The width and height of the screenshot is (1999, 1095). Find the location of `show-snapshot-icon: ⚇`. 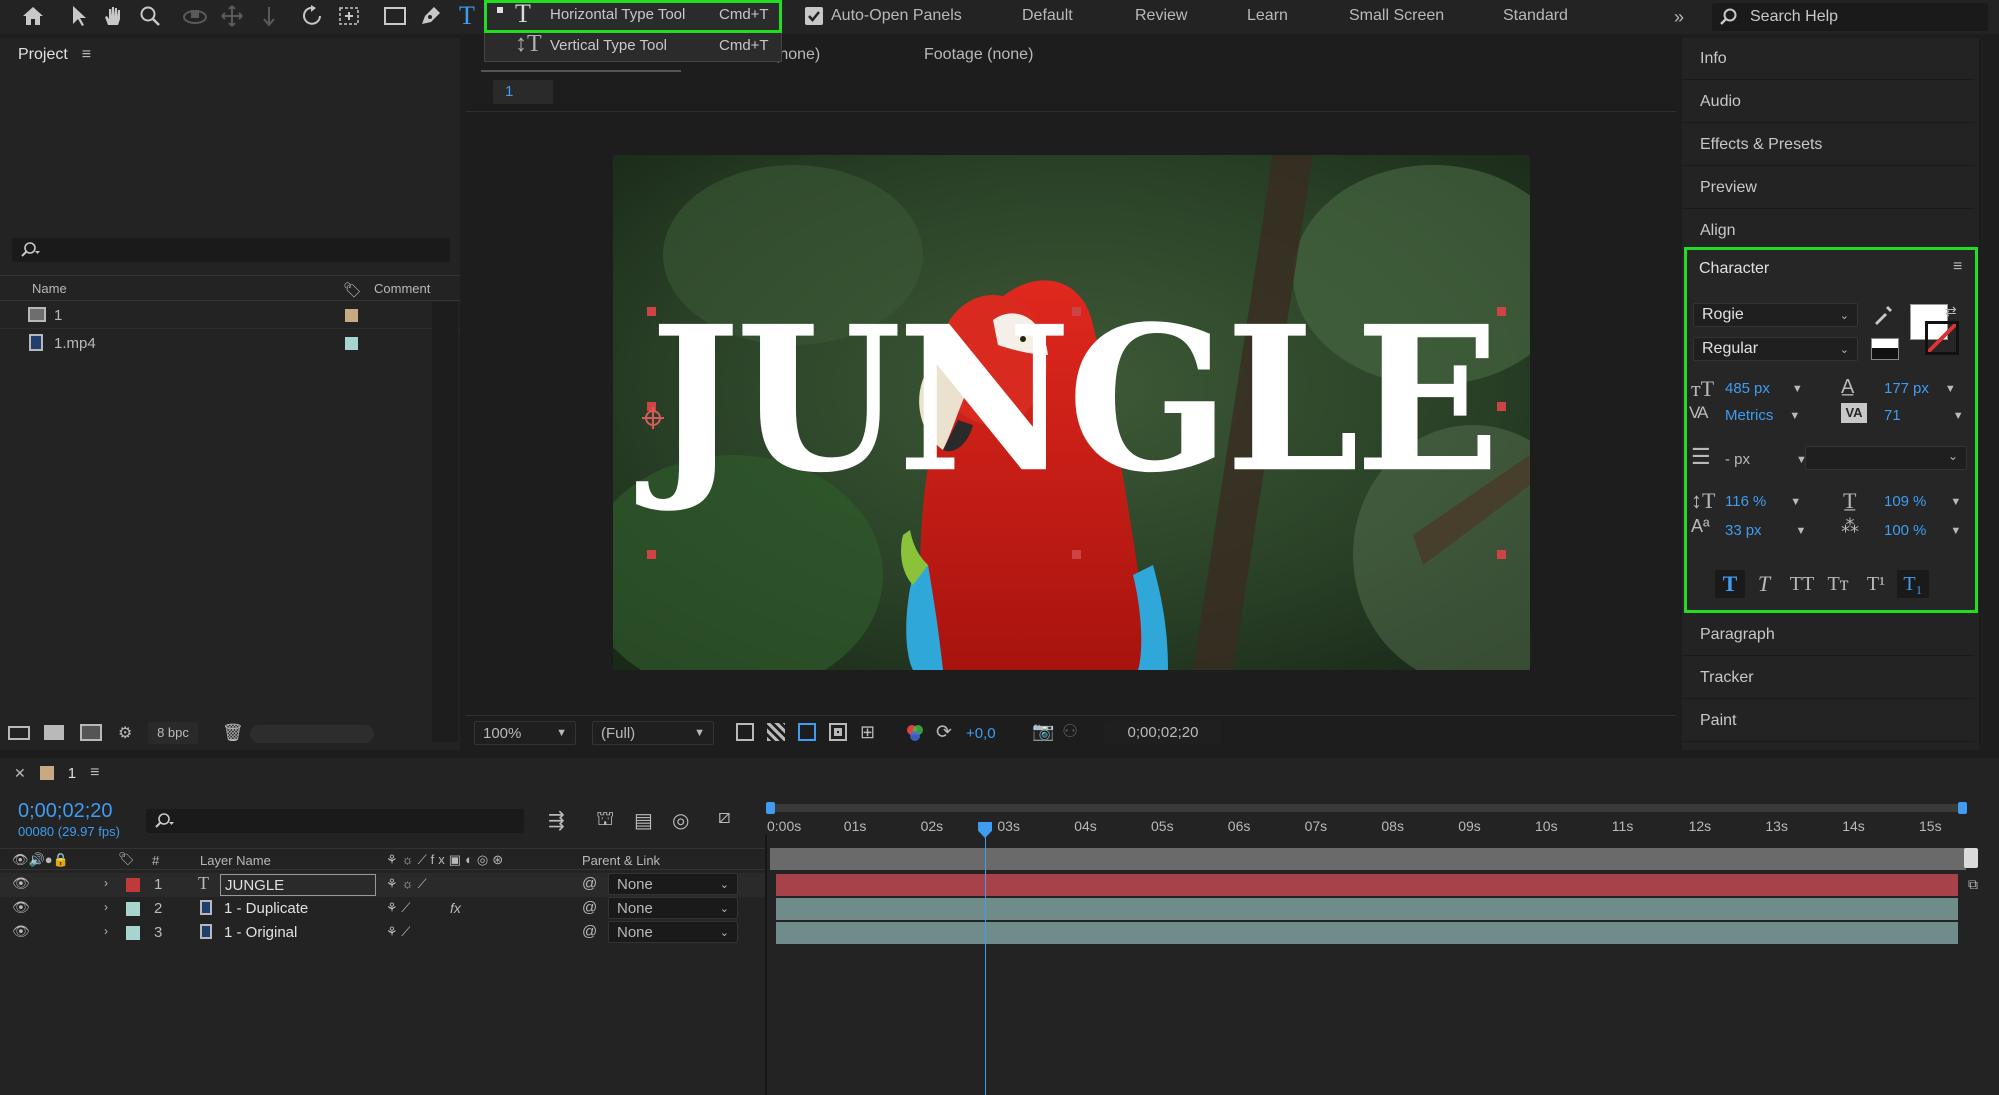

show-snapshot-icon: ⚇ is located at coordinates (1070, 731).